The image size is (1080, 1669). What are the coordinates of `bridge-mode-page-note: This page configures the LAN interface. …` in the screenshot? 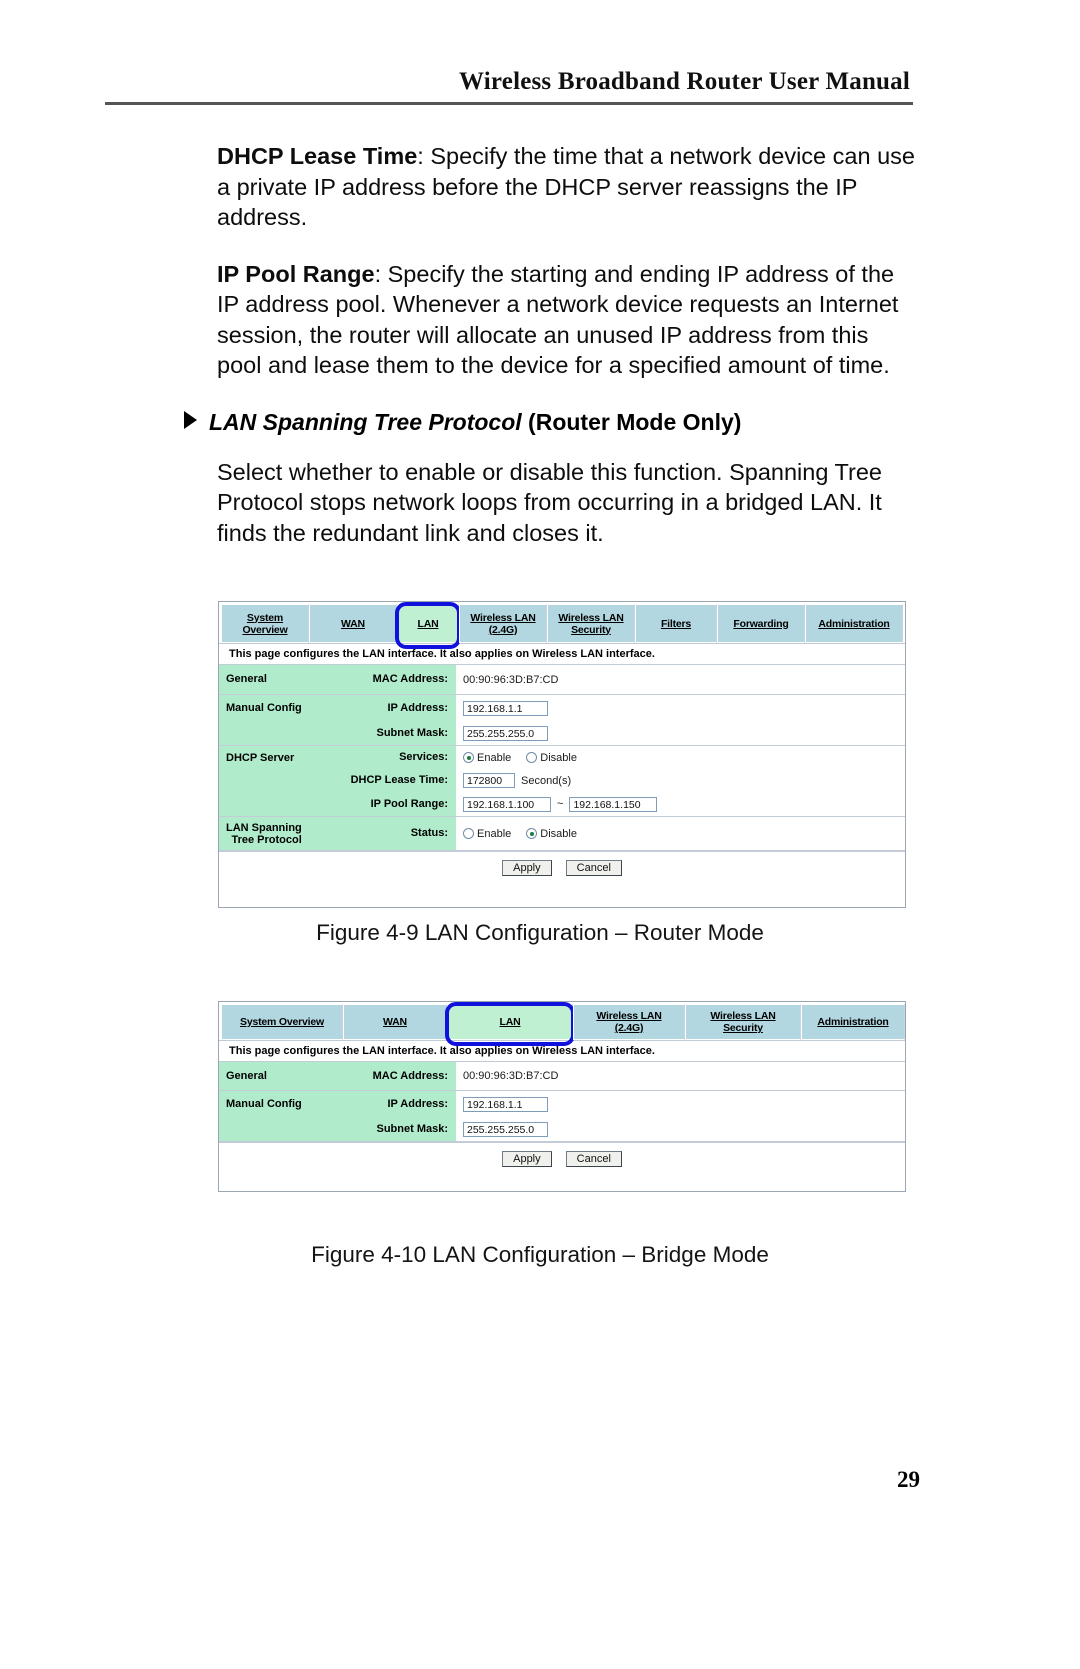 It's located at (562, 1051).